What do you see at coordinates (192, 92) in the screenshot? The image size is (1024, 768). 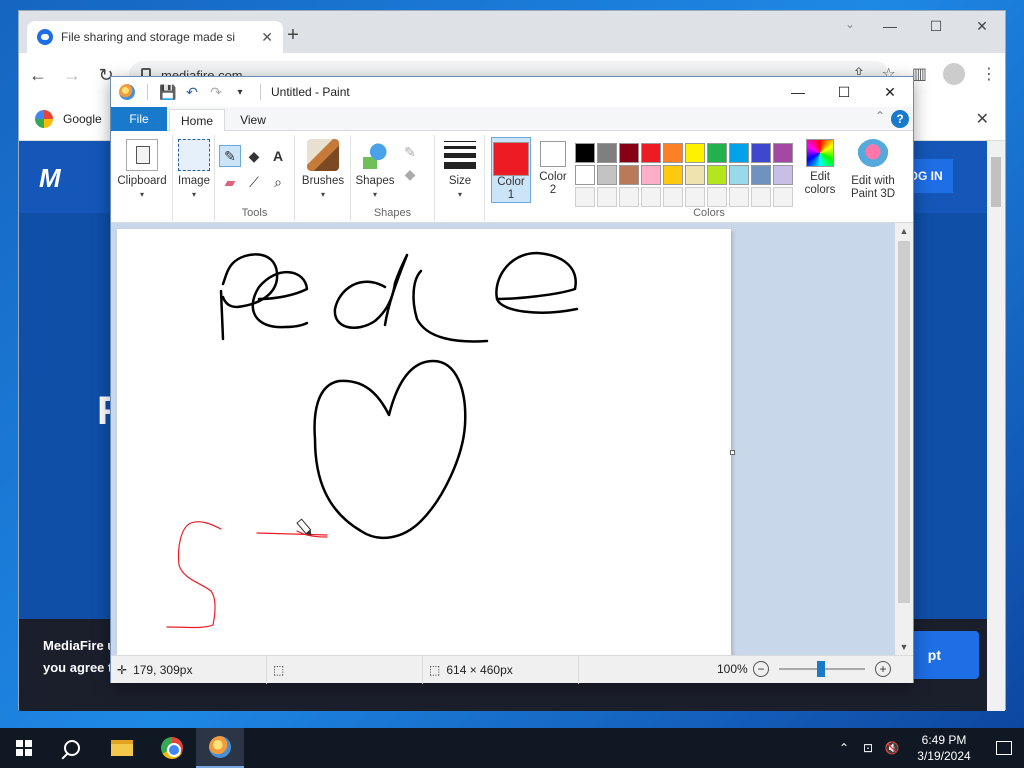 I see `undo-icon: ↶` at bounding box center [192, 92].